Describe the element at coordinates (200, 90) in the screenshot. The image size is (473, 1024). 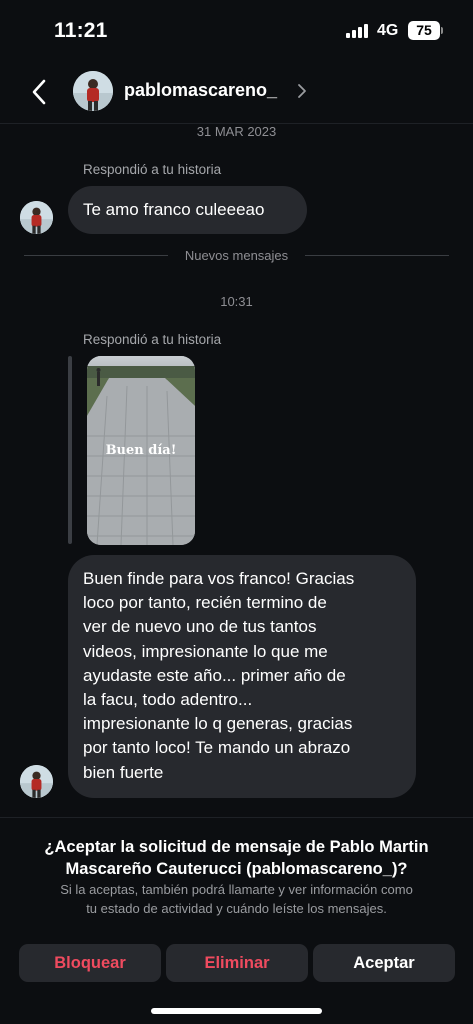
I see `username: pablomascareno_` at that location.